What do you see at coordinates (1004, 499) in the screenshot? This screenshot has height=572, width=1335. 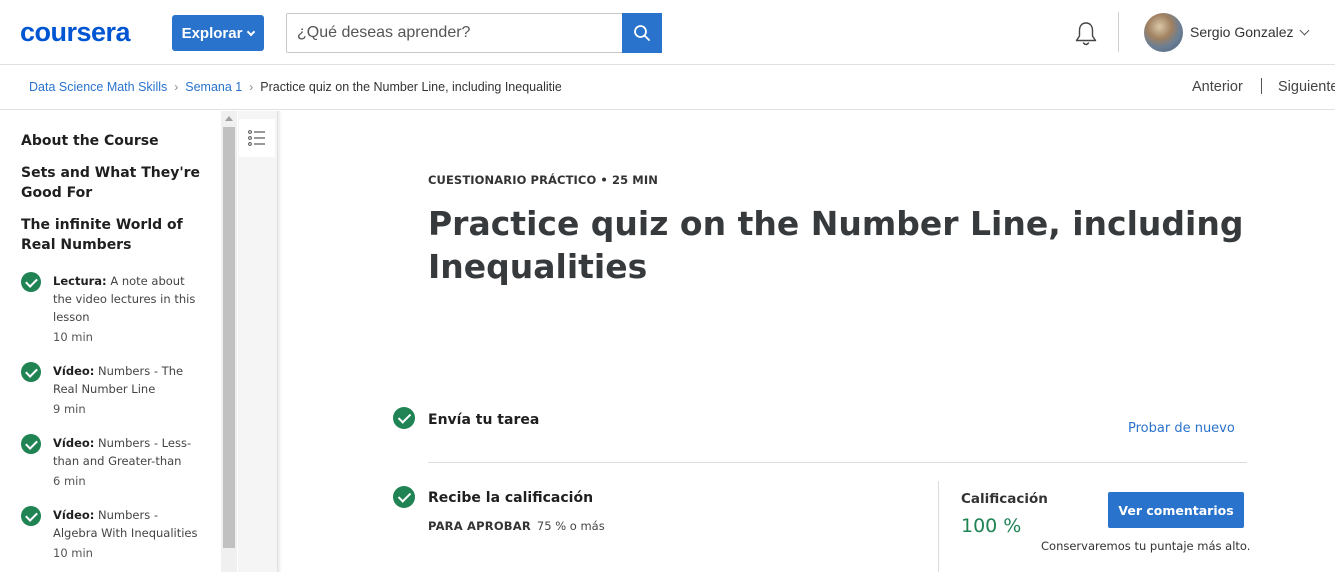 I see `grade-label: Calificación` at bounding box center [1004, 499].